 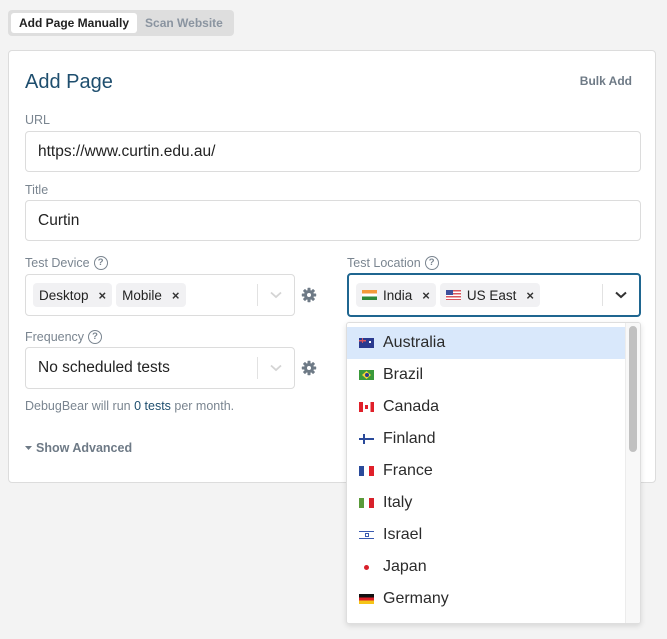 What do you see at coordinates (408, 470) in the screenshot?
I see `option-label: France` at bounding box center [408, 470].